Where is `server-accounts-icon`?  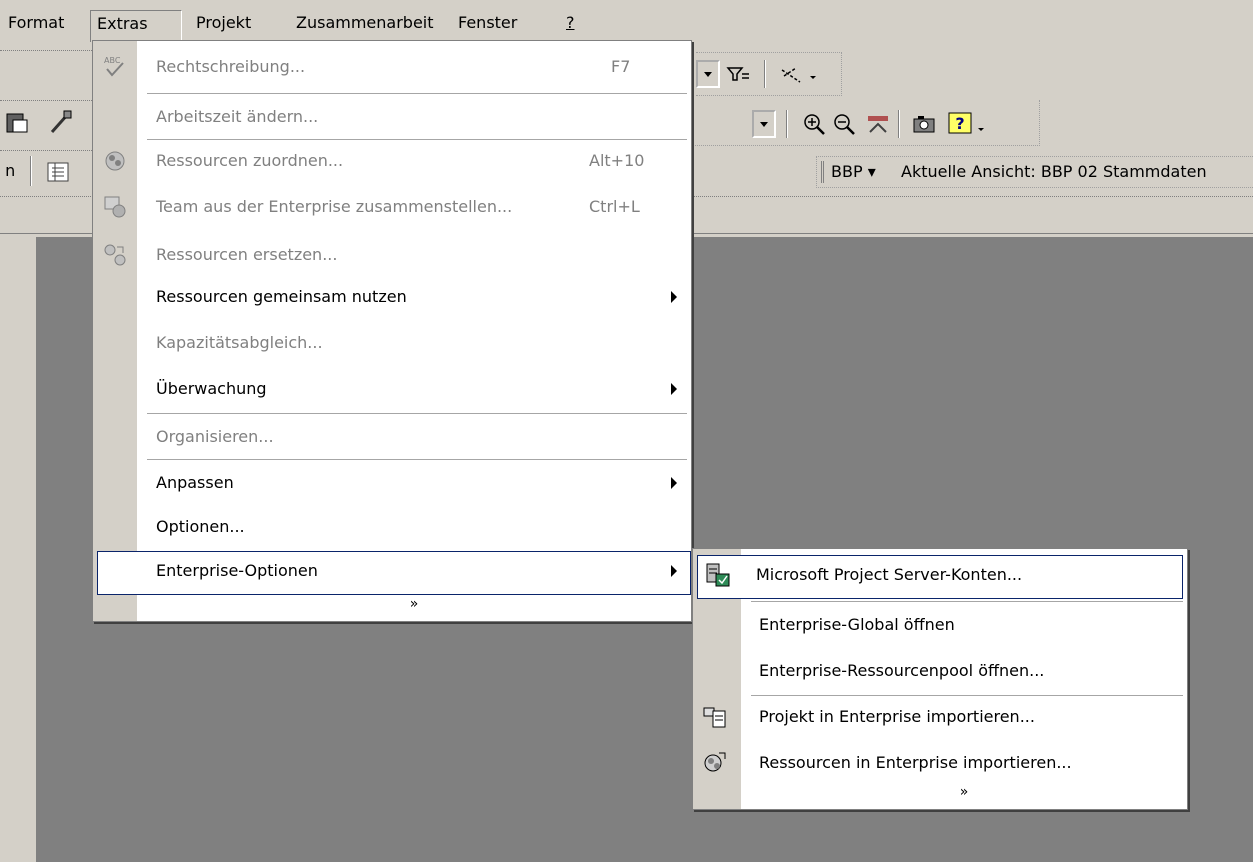
server-accounts-icon is located at coordinates (718, 575).